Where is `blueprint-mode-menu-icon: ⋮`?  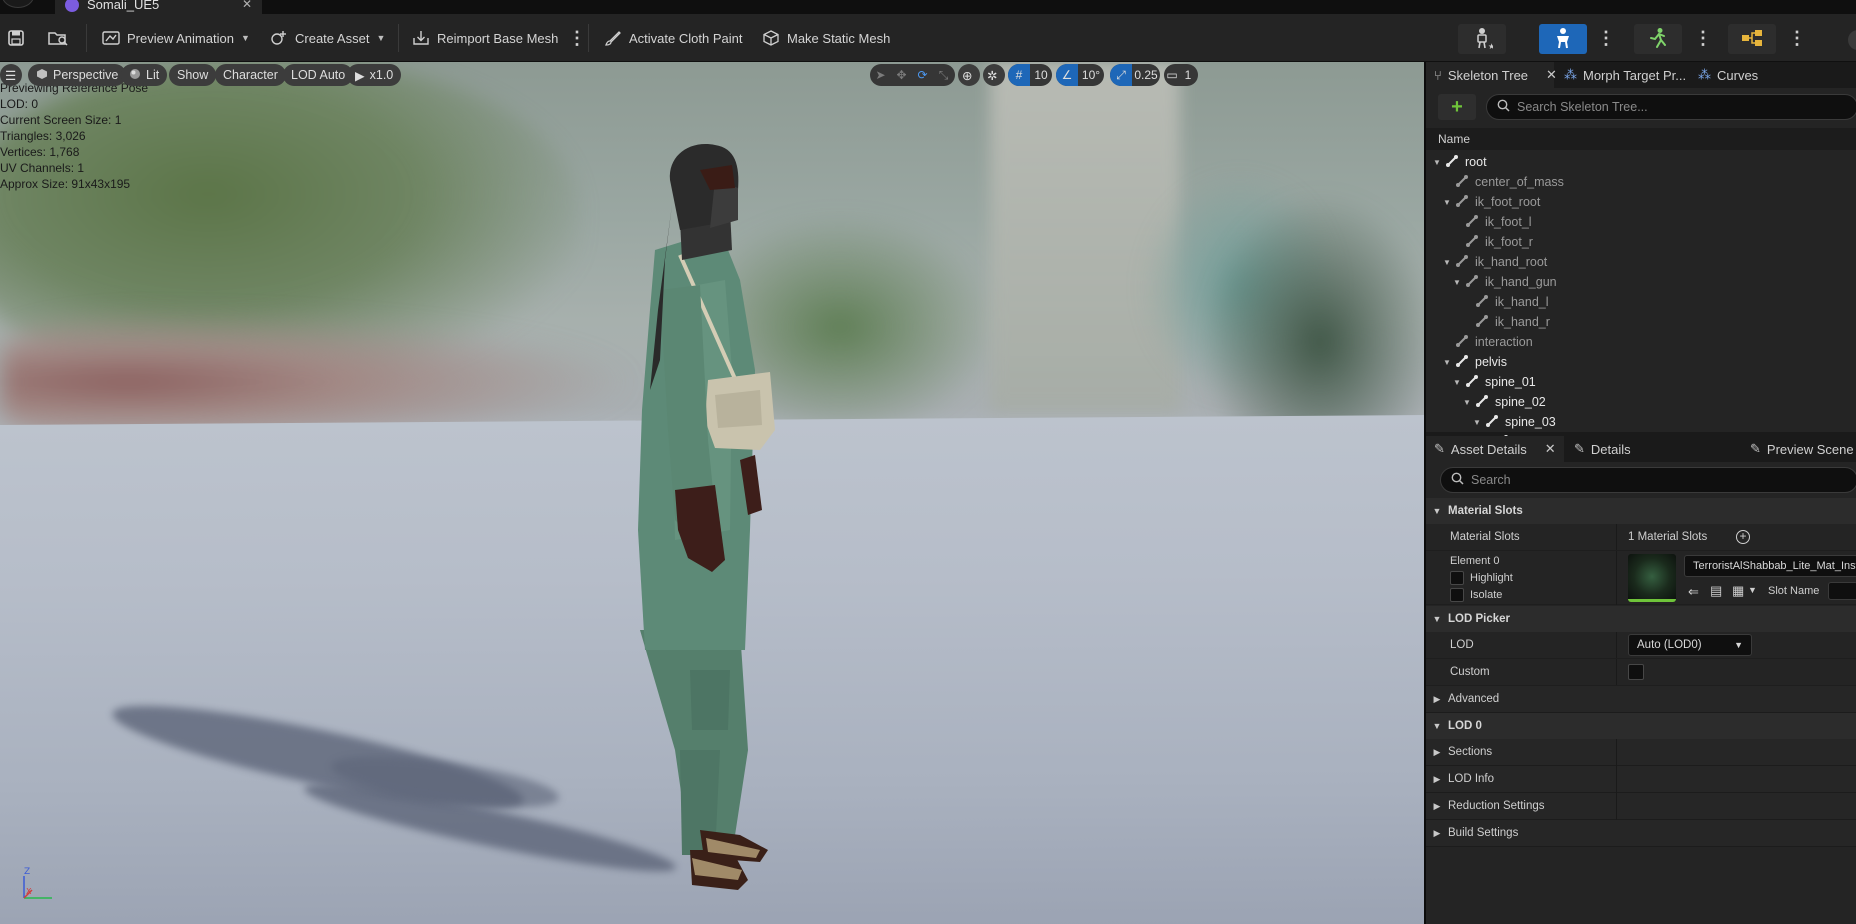 blueprint-mode-menu-icon: ⋮ is located at coordinates (1797, 38).